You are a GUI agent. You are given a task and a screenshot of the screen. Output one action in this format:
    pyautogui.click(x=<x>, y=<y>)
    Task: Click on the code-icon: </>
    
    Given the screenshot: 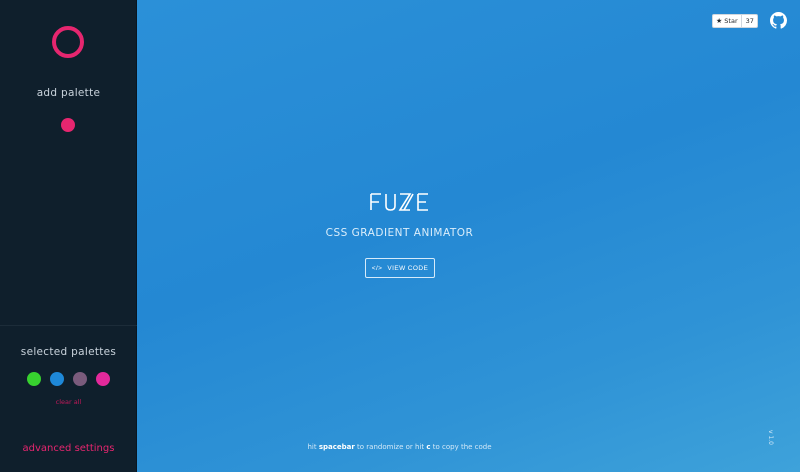 What is the action you would take?
    pyautogui.click(x=377, y=268)
    